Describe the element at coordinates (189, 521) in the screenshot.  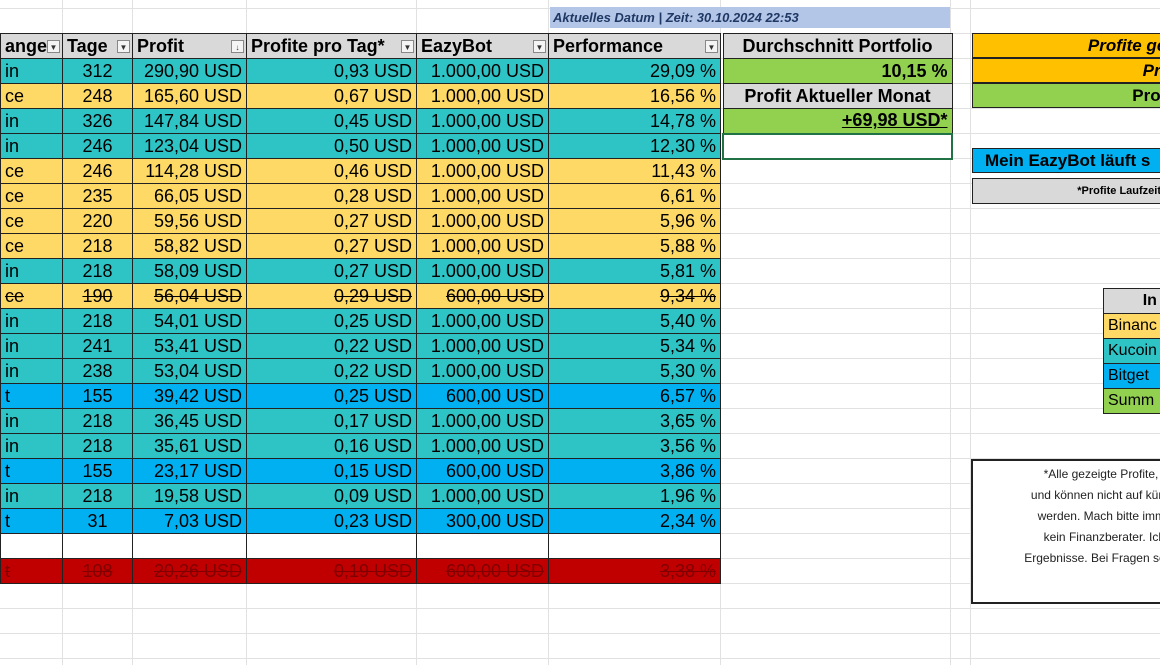
I see `profit-cell: 7,03 USD` at that location.